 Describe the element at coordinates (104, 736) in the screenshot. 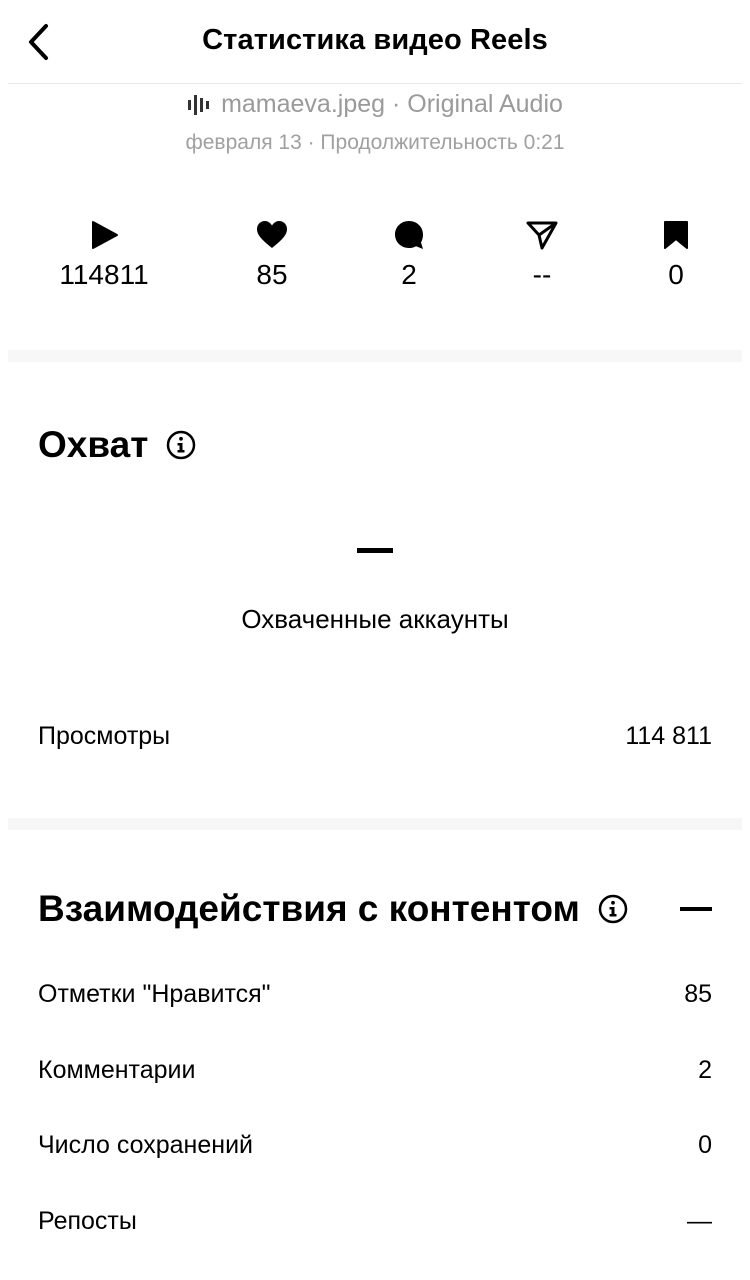

I see `views-label: Просмотры` at that location.